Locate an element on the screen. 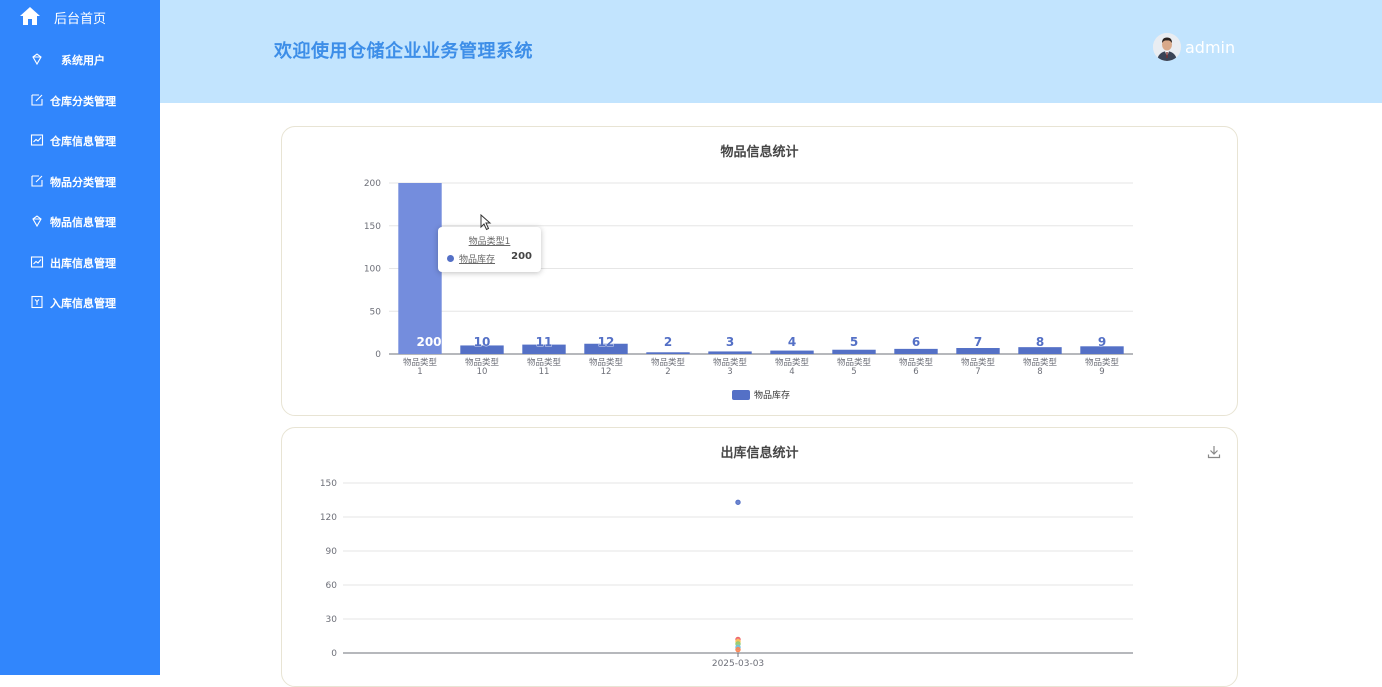 The width and height of the screenshot is (1382, 687). sidebar-item-item-category: 物品分类管理 is located at coordinates (80, 181).